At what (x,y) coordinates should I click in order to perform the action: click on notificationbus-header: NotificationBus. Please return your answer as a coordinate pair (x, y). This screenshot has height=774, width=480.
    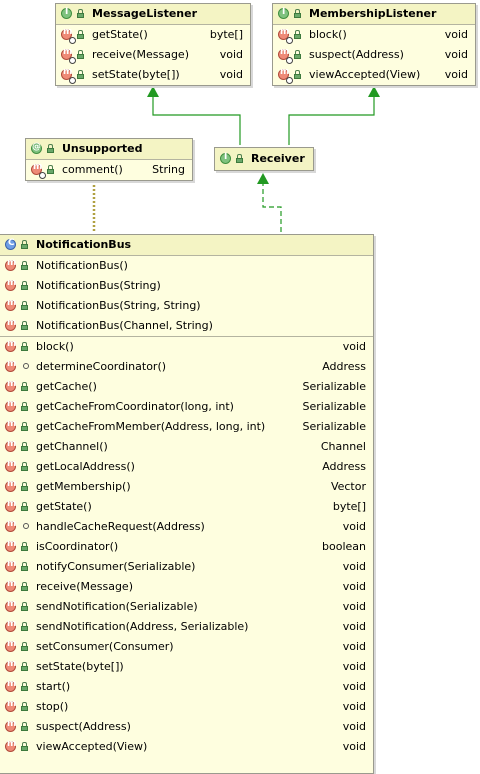
    Looking at the image, I should click on (186, 245).